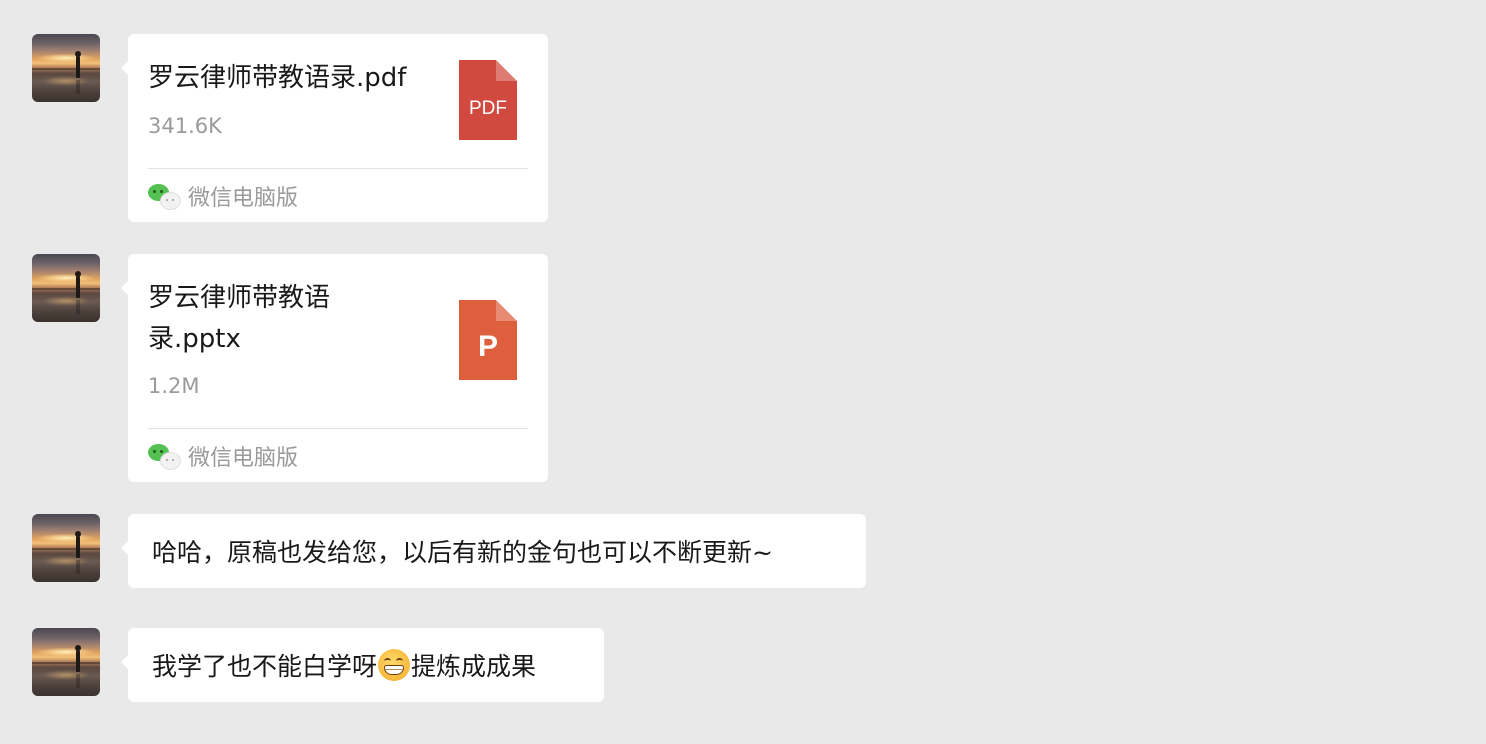  What do you see at coordinates (239, 318) in the screenshot?
I see `file-name: 罗云律师带教语录.pptx` at bounding box center [239, 318].